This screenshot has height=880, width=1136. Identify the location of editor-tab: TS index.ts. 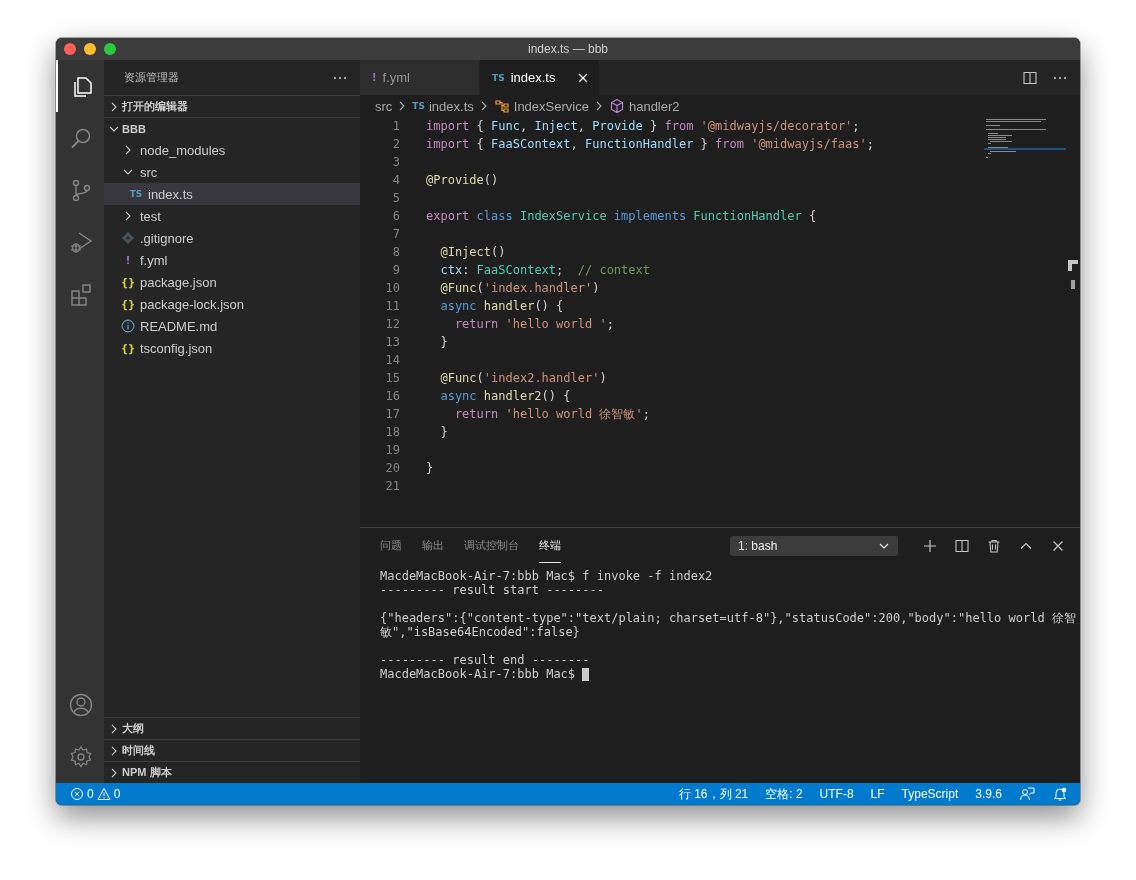
(540, 77).